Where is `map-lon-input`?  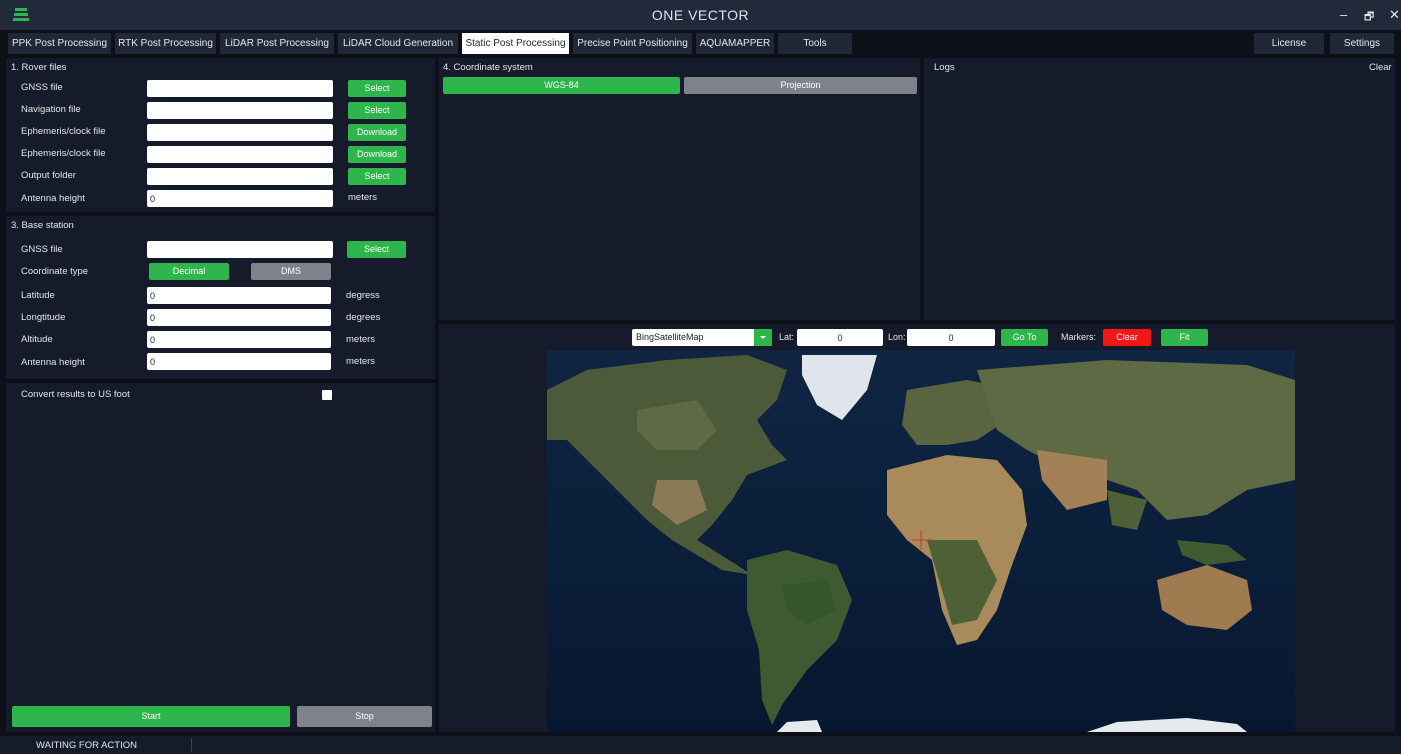 map-lon-input is located at coordinates (951, 337).